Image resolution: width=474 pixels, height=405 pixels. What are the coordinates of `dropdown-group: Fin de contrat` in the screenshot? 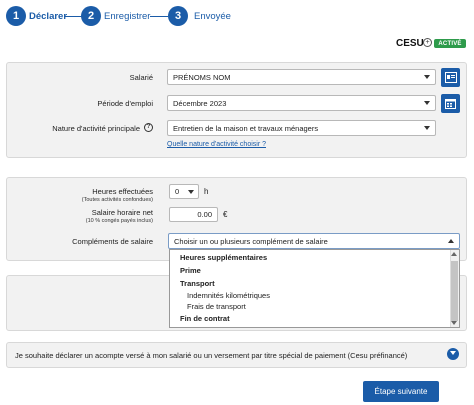 It's located at (205, 318).